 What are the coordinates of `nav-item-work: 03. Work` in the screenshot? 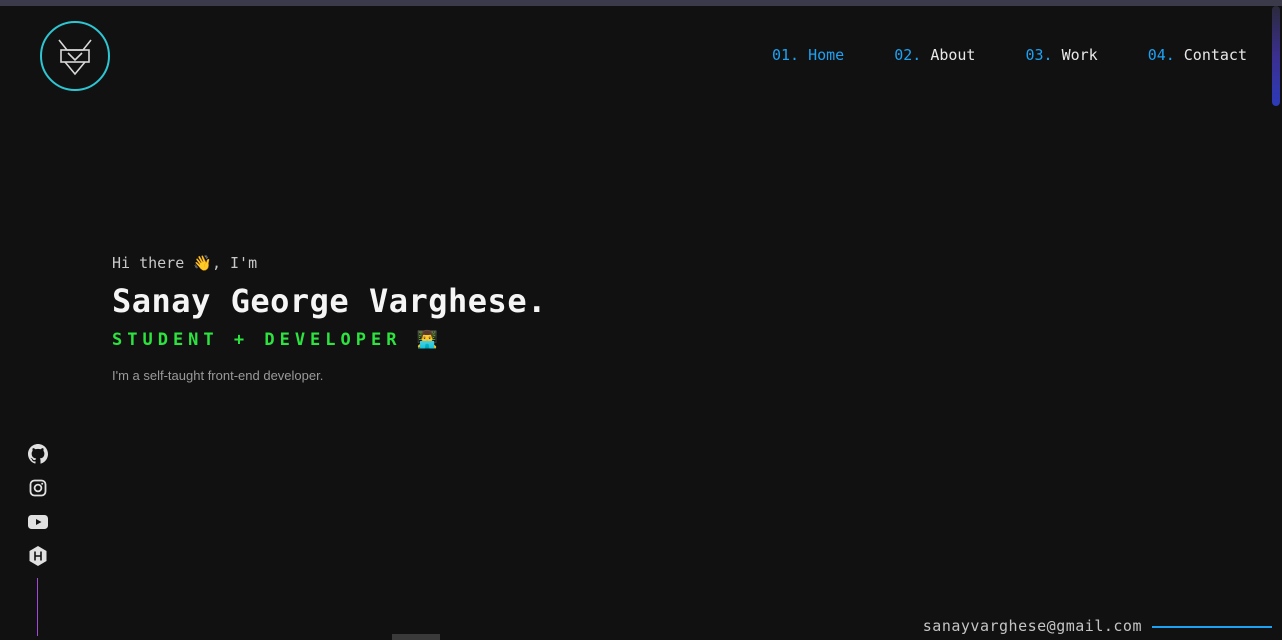 It's located at (1061, 55).